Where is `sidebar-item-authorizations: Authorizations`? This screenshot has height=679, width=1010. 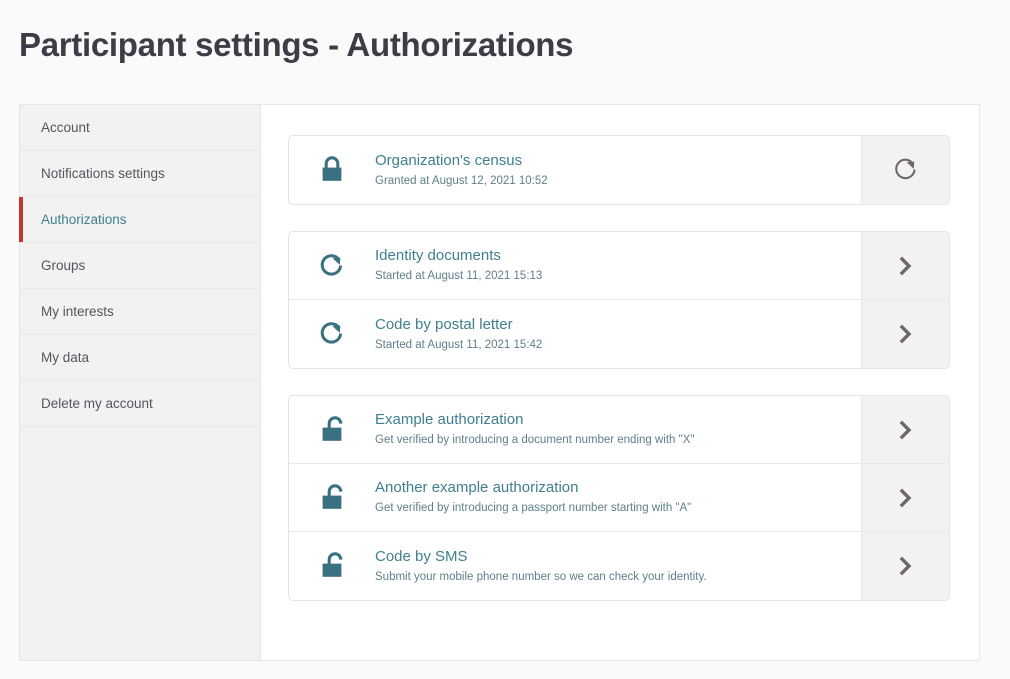 sidebar-item-authorizations: Authorizations is located at coordinates (139, 220).